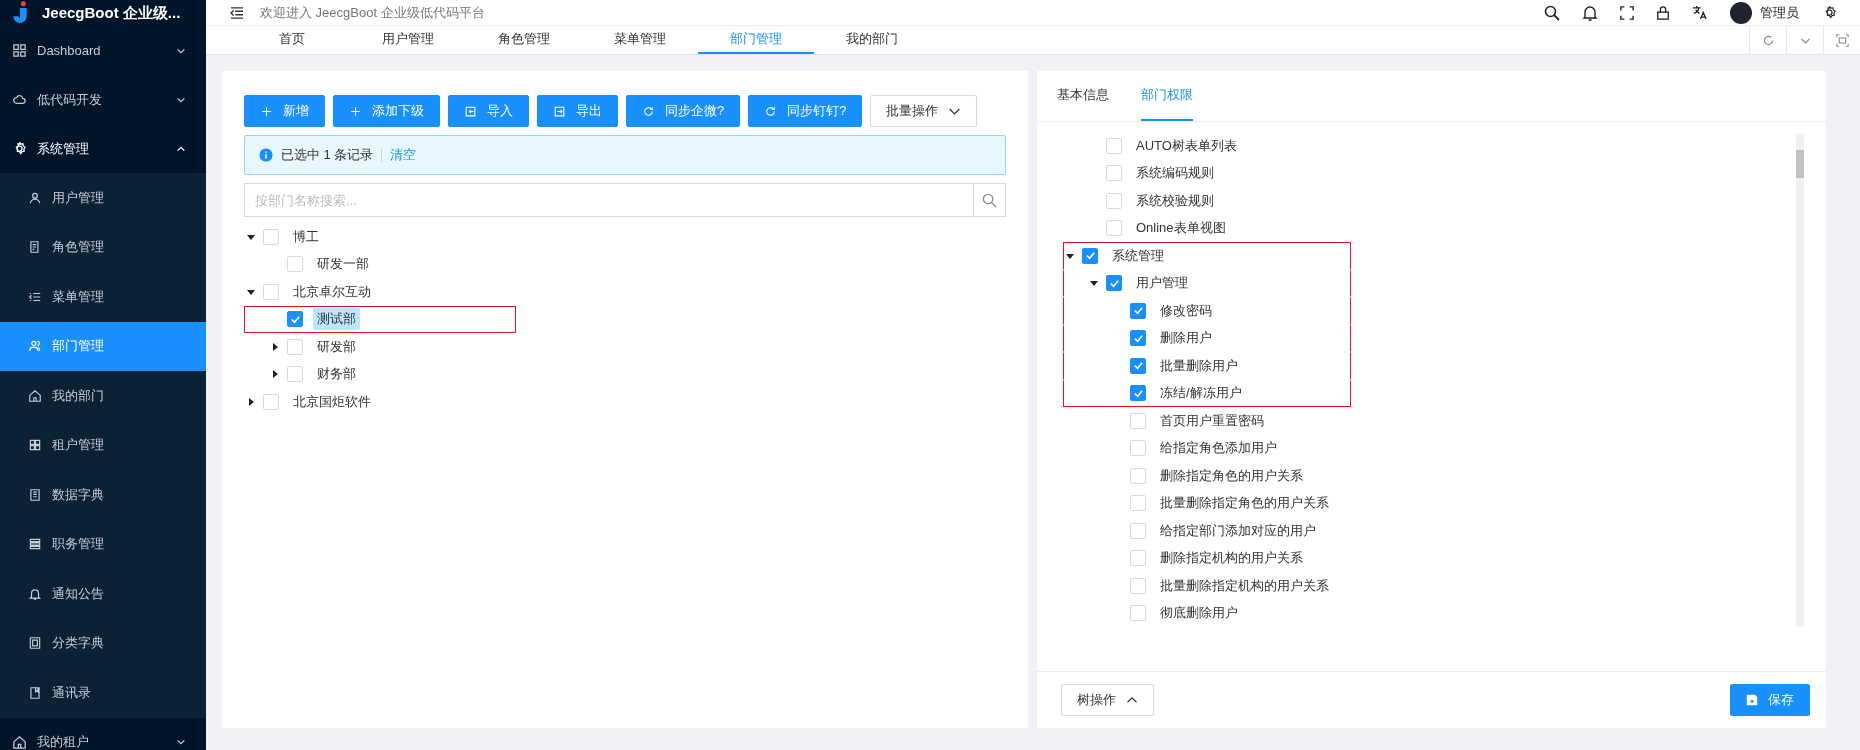 The height and width of the screenshot is (750, 1860). What do you see at coordinates (103, 544) in the screenshot?
I see `sidebar-item: 职务管理` at bounding box center [103, 544].